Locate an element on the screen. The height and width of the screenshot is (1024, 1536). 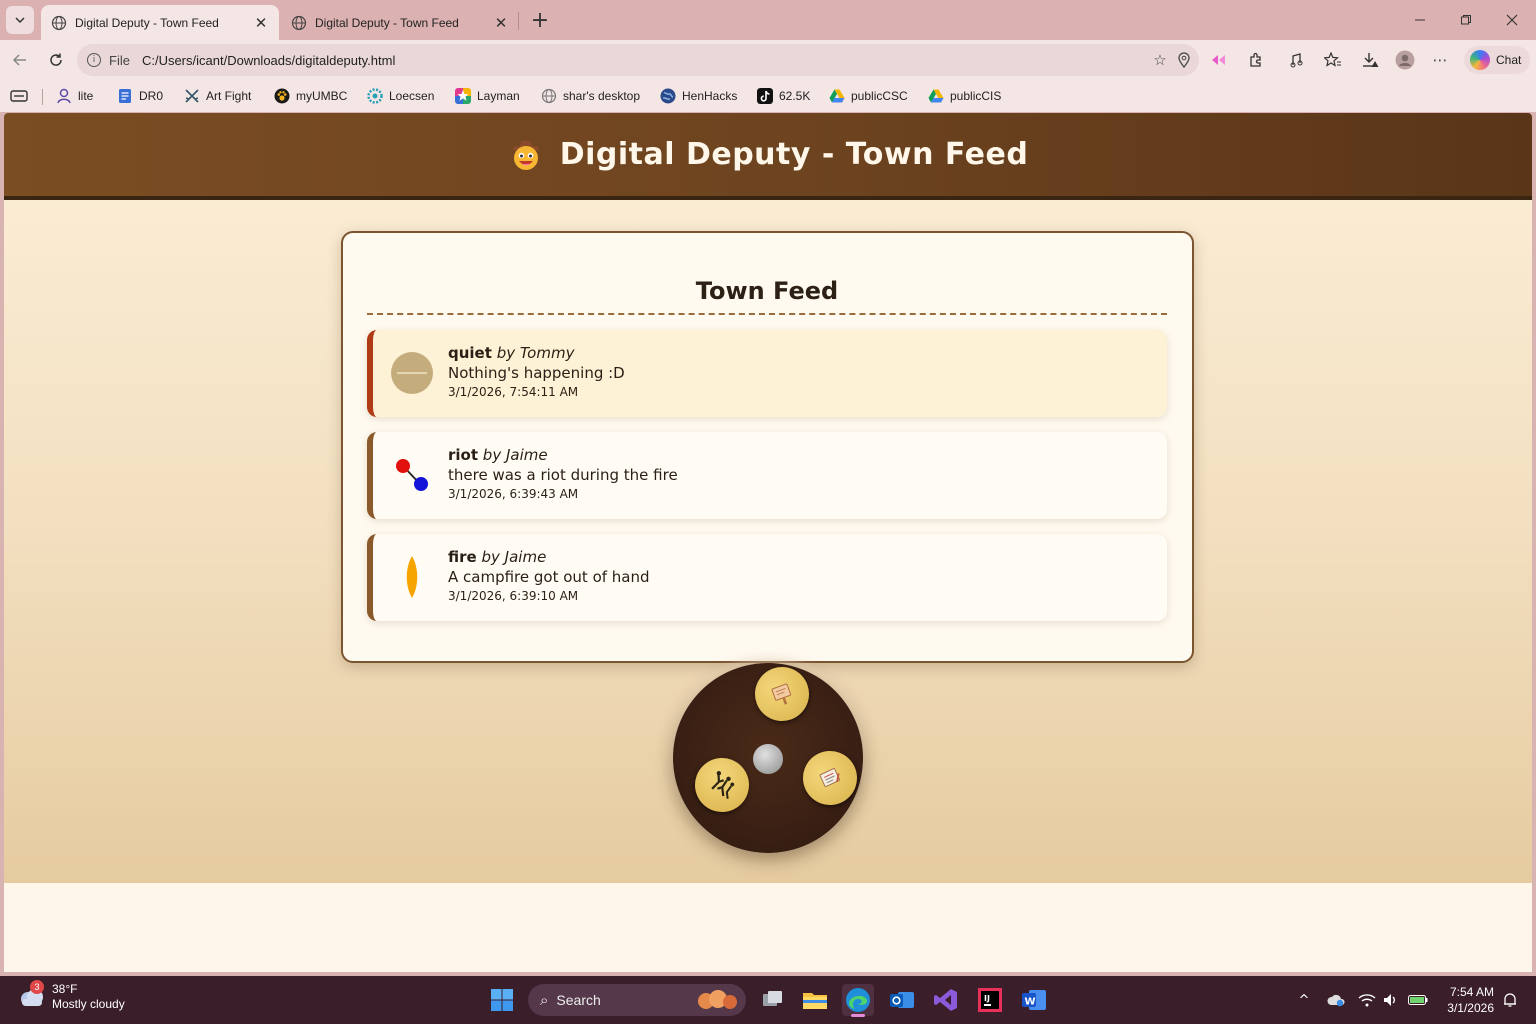
tab-digital-deputy-2: Digital Deputy - Town Feed ✕ is located at coordinates (400, 22).